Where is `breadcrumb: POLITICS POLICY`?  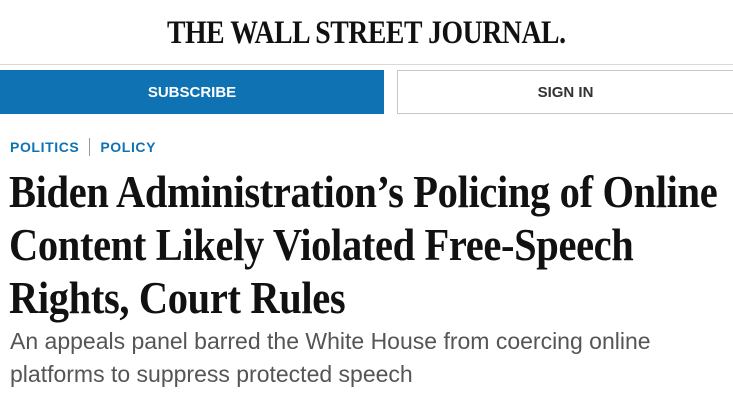
breadcrumb: POLITICS POLICY is located at coordinates (83, 147).